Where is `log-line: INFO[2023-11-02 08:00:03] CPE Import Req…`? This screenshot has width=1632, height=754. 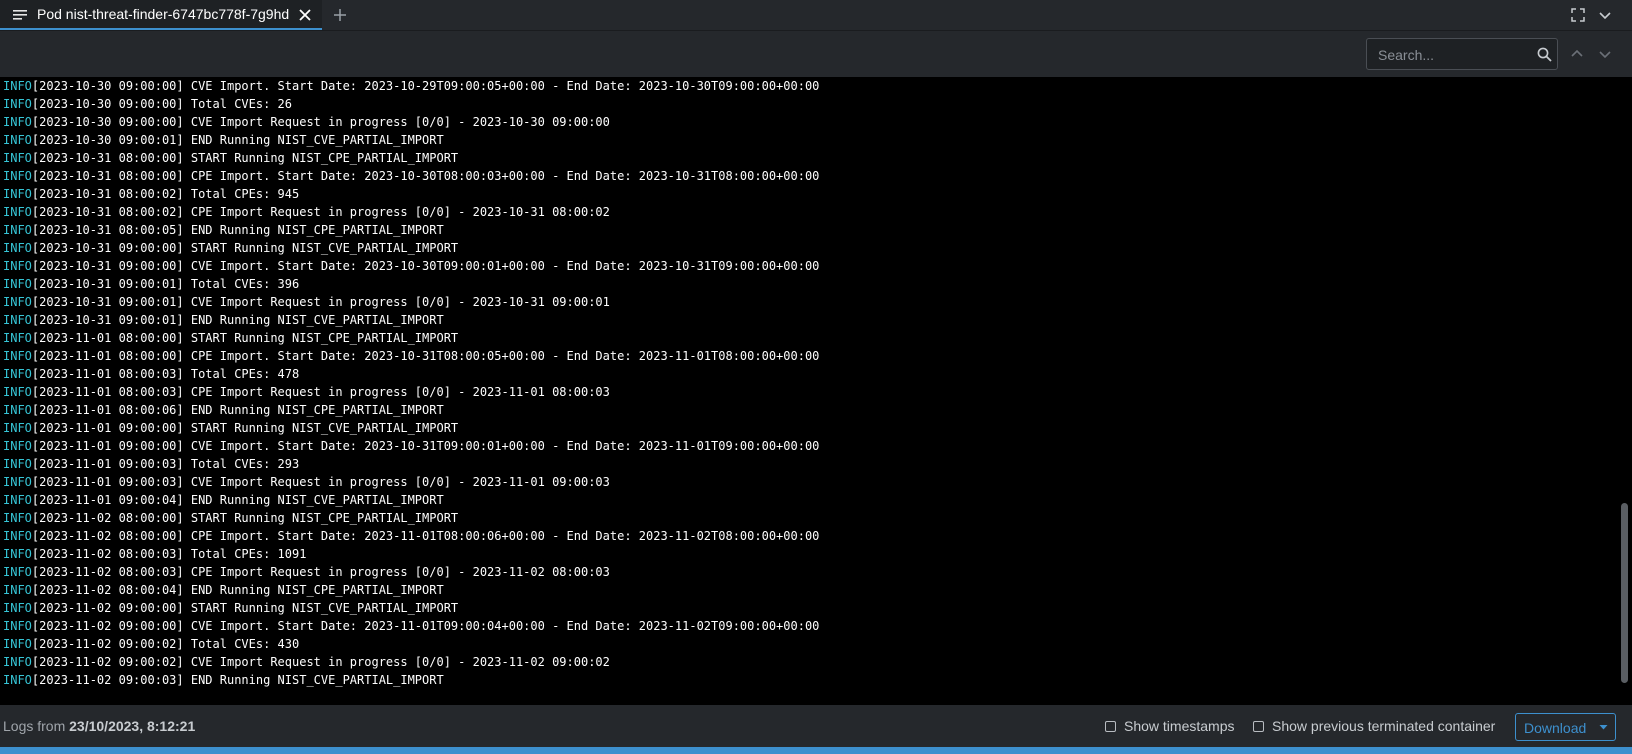 log-line: INFO[2023-11-02 08:00:03] CPE Import Req… is located at coordinates (411, 572).